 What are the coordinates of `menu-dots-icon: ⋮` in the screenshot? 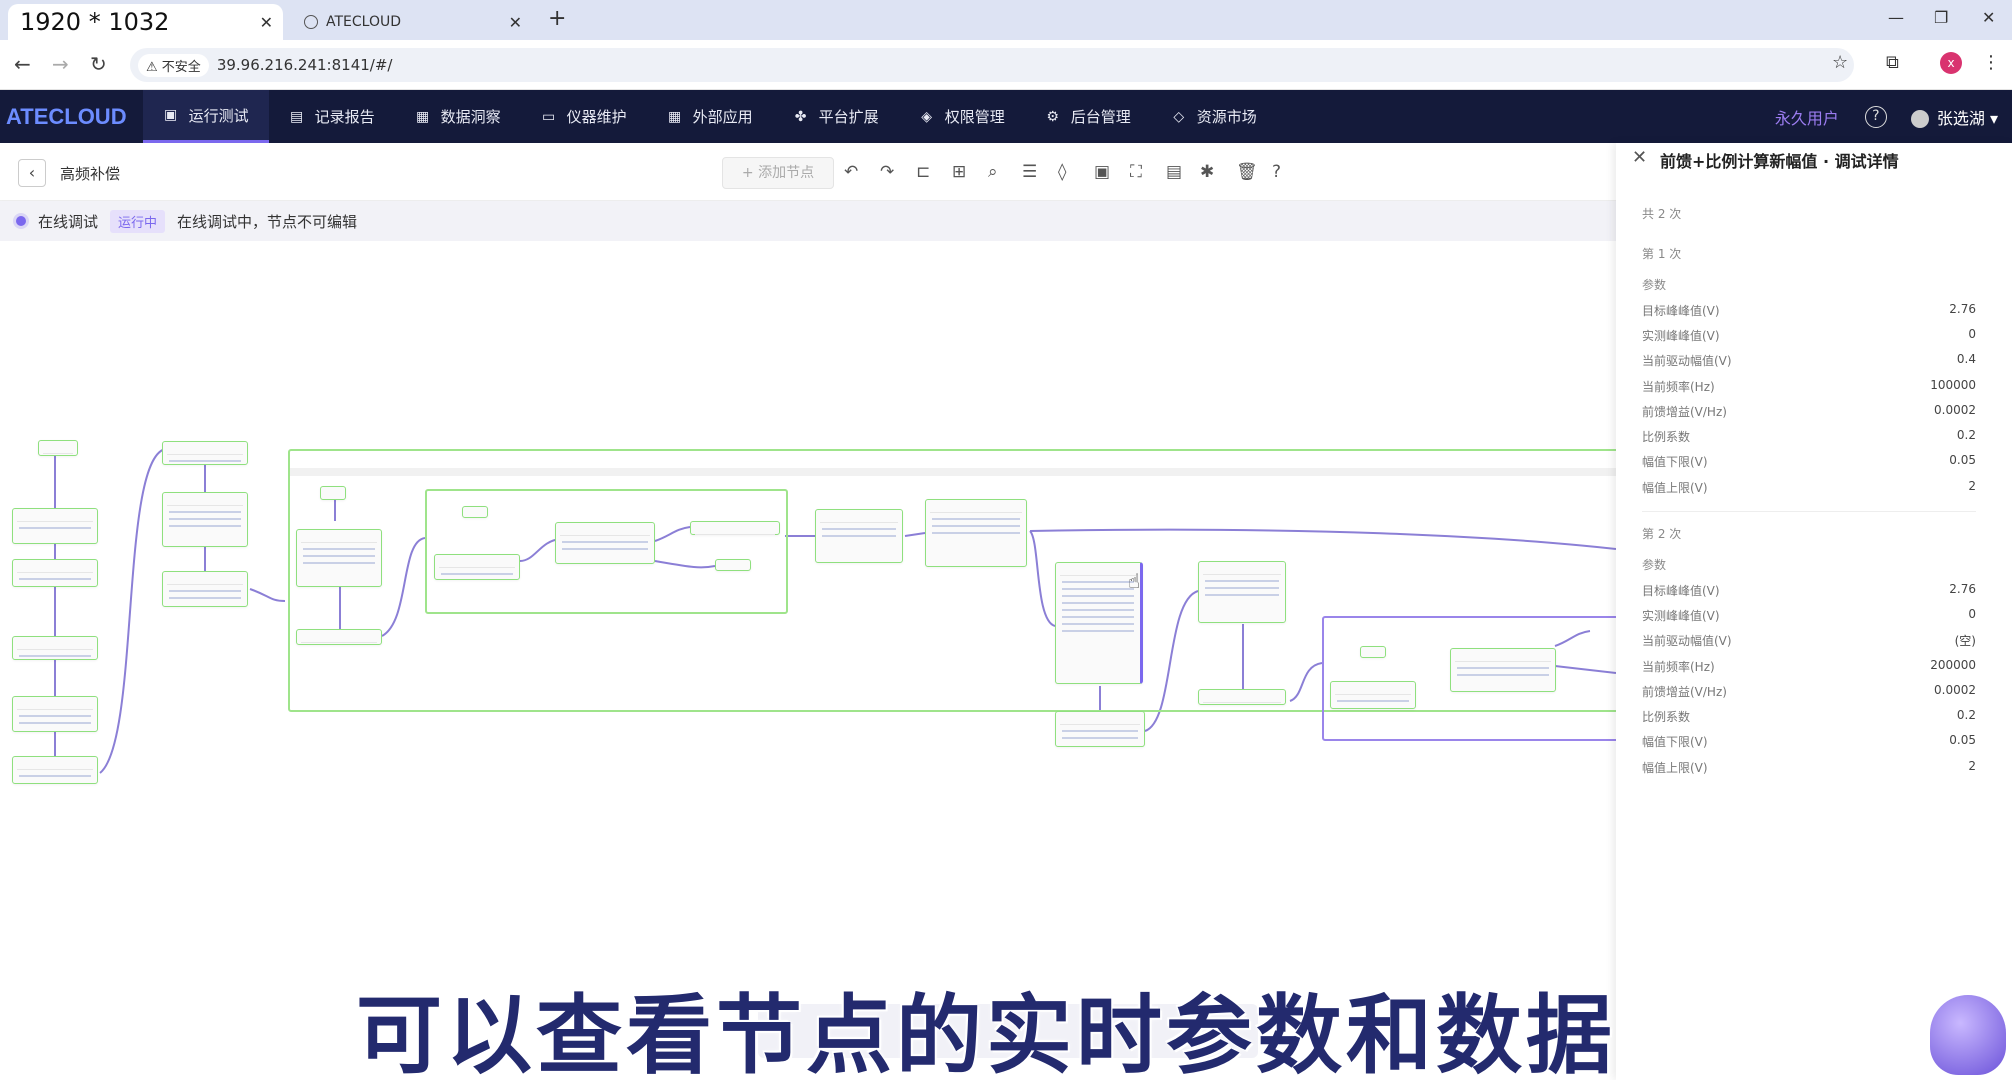 It's located at (1991, 62).